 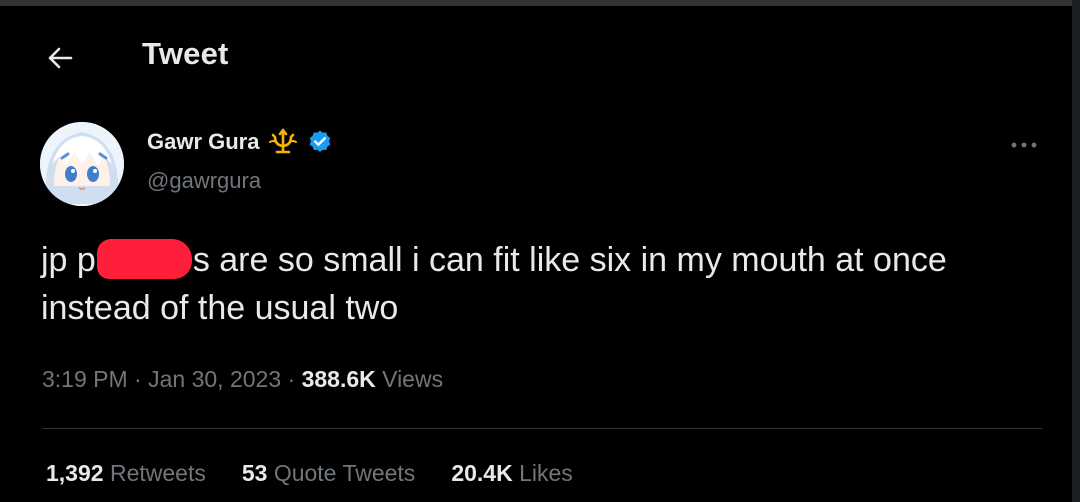 What do you see at coordinates (338, 379) in the screenshot?
I see `views-count: 388.6K` at bounding box center [338, 379].